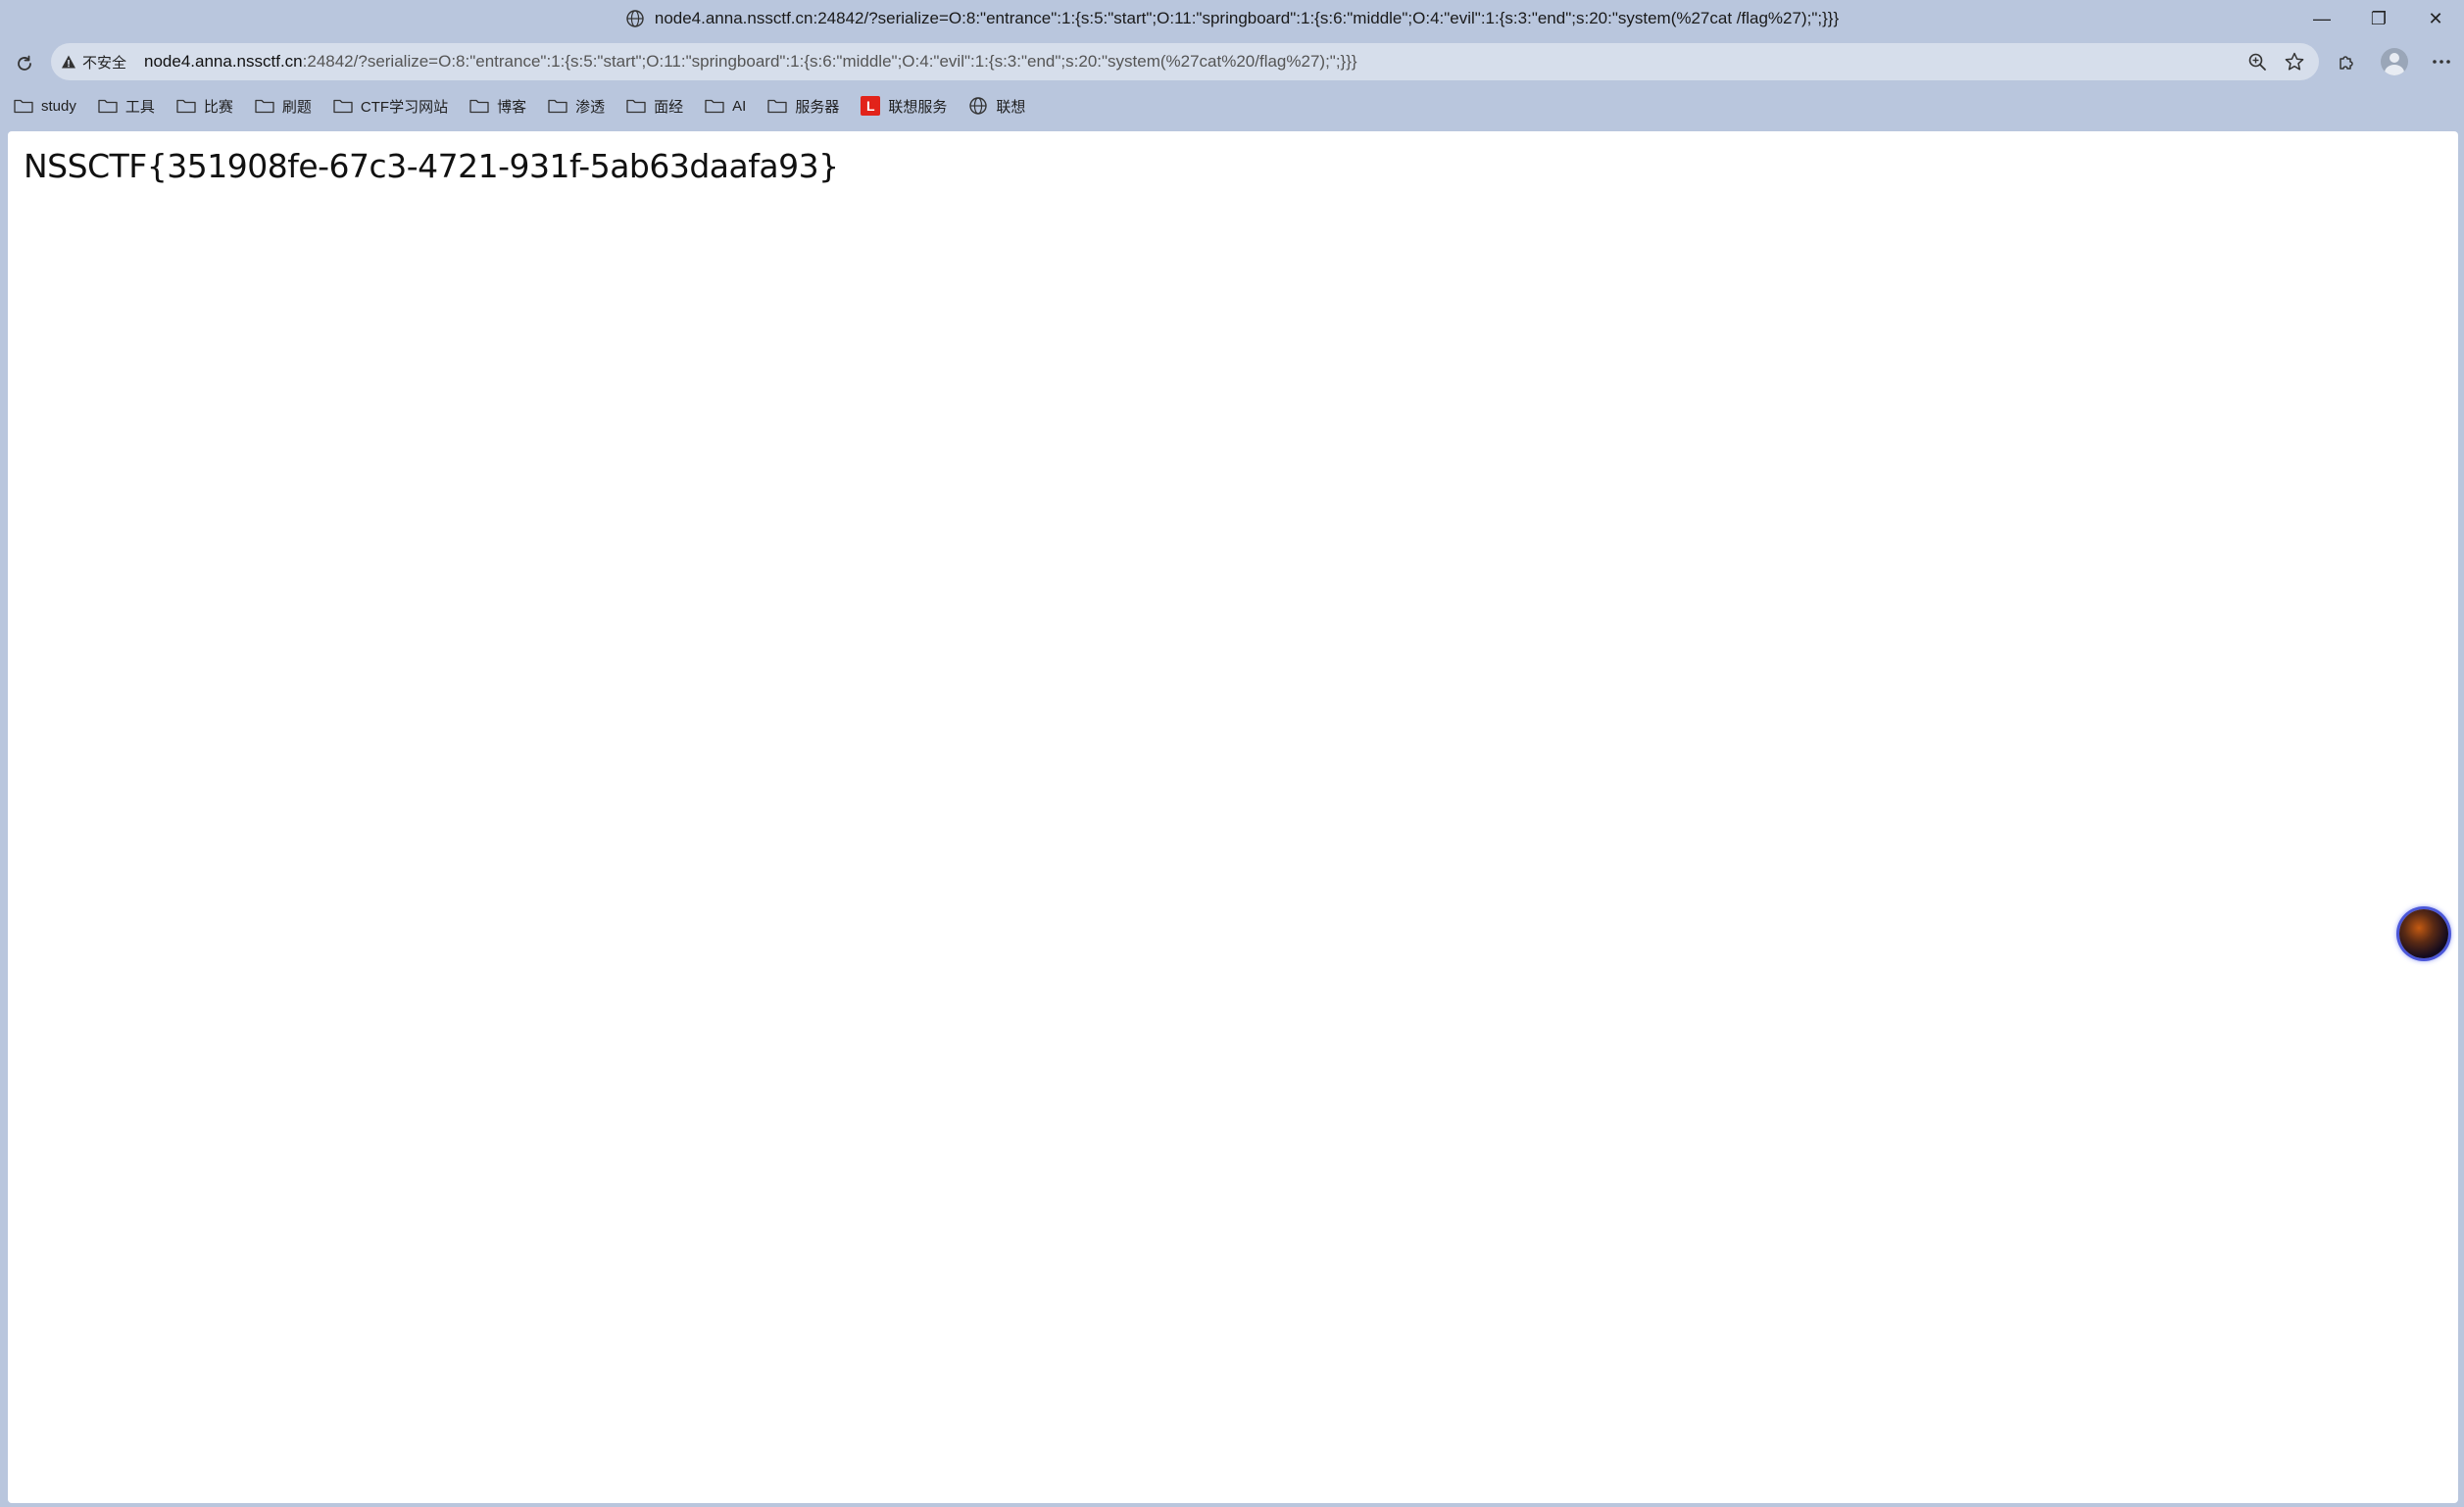 The height and width of the screenshot is (1507, 2464). What do you see at coordinates (218, 107) in the screenshot?
I see `bookmark-label: 比赛` at bounding box center [218, 107].